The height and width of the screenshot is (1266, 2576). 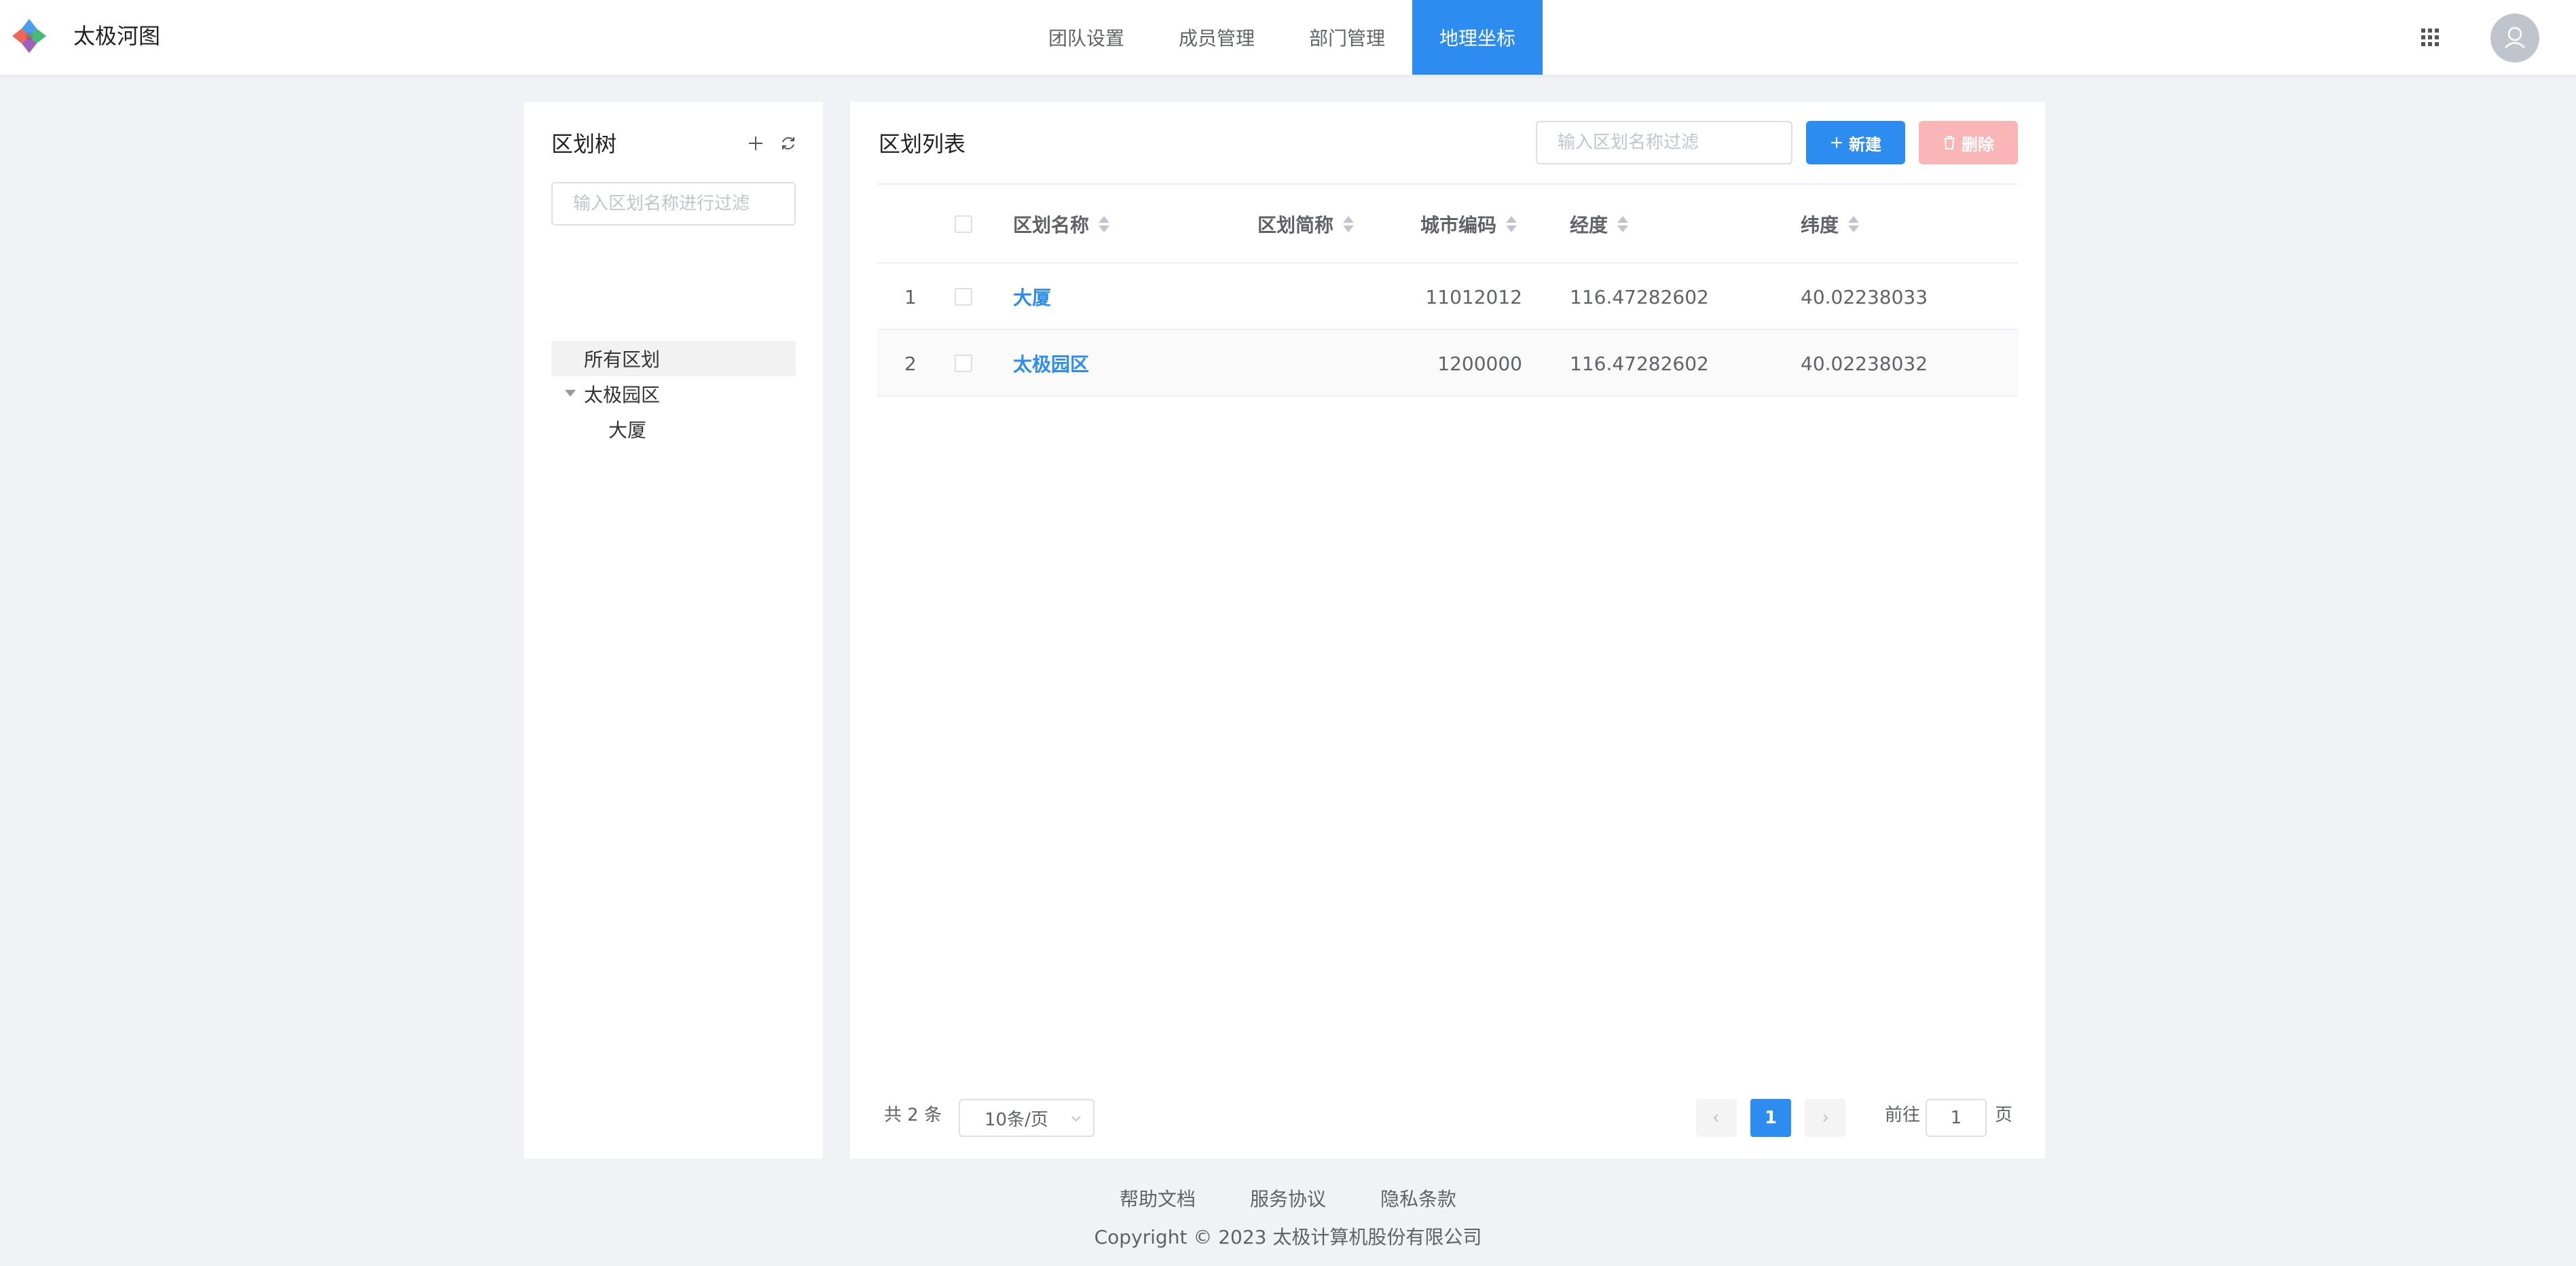 What do you see at coordinates (673, 394) in the screenshot?
I see `tree-node-taiji-park: 太极园区` at bounding box center [673, 394].